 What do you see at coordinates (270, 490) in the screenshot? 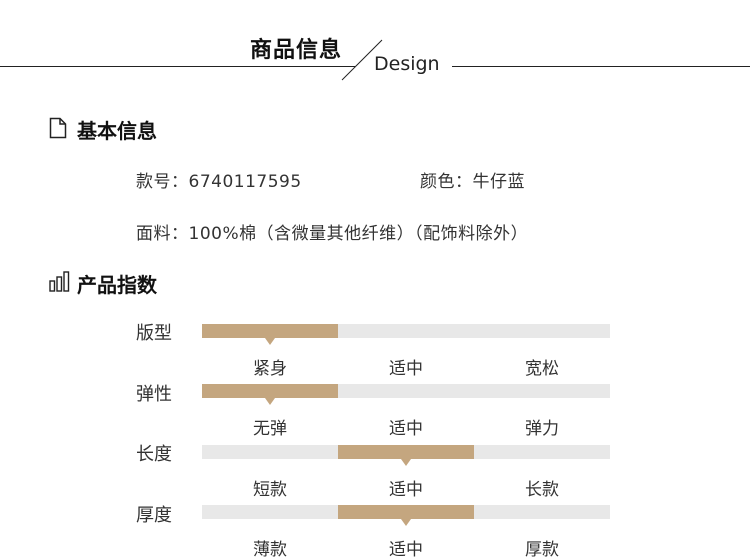
I see `attribute-option: 短款` at bounding box center [270, 490].